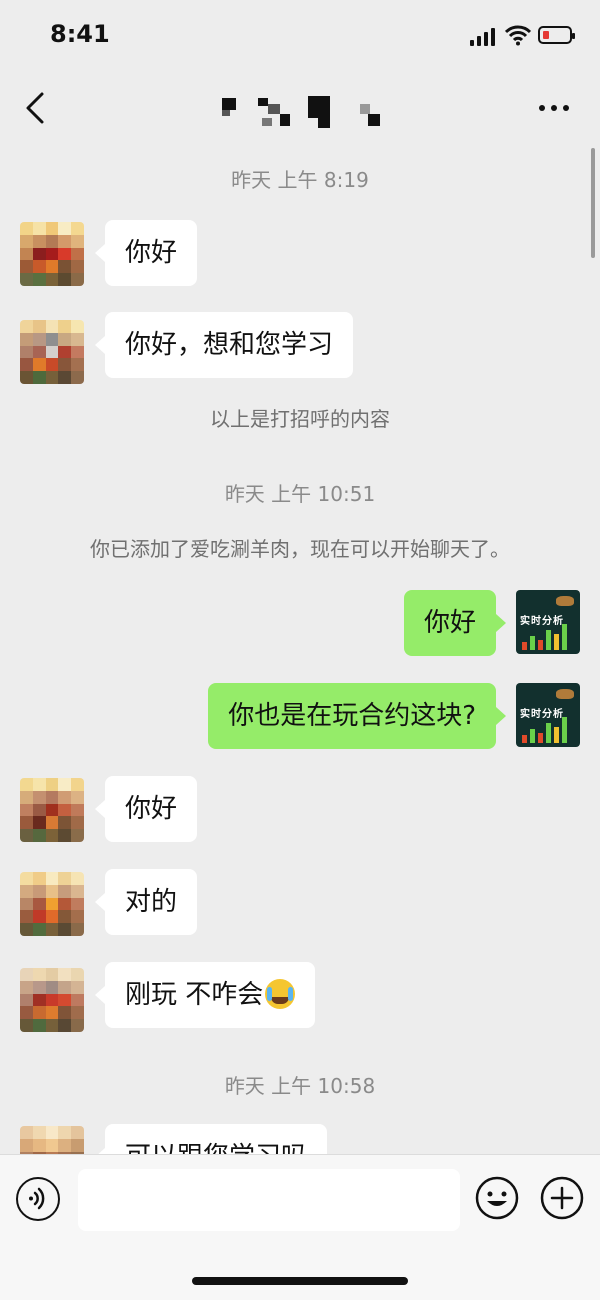 This screenshot has height=1300, width=600. I want to click on more-functions-button, so click(562, 1198).